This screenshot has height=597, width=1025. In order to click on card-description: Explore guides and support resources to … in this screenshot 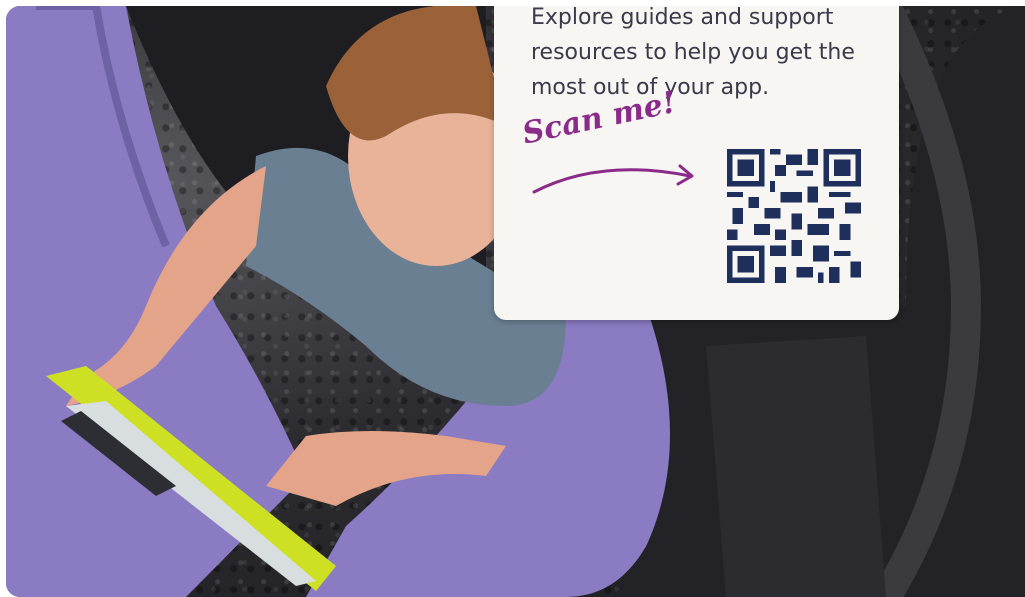, I will do `click(693, 53)`.